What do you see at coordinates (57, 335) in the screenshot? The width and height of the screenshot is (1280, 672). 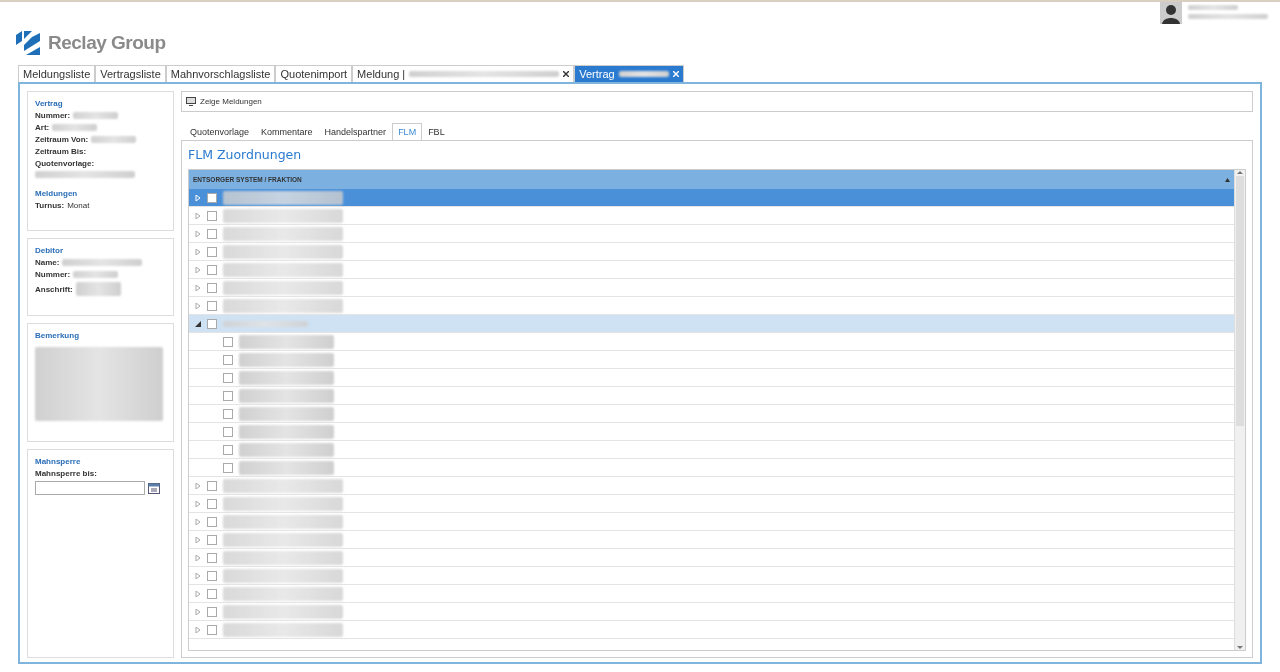 I see `panel-title: Bemerkung` at bounding box center [57, 335].